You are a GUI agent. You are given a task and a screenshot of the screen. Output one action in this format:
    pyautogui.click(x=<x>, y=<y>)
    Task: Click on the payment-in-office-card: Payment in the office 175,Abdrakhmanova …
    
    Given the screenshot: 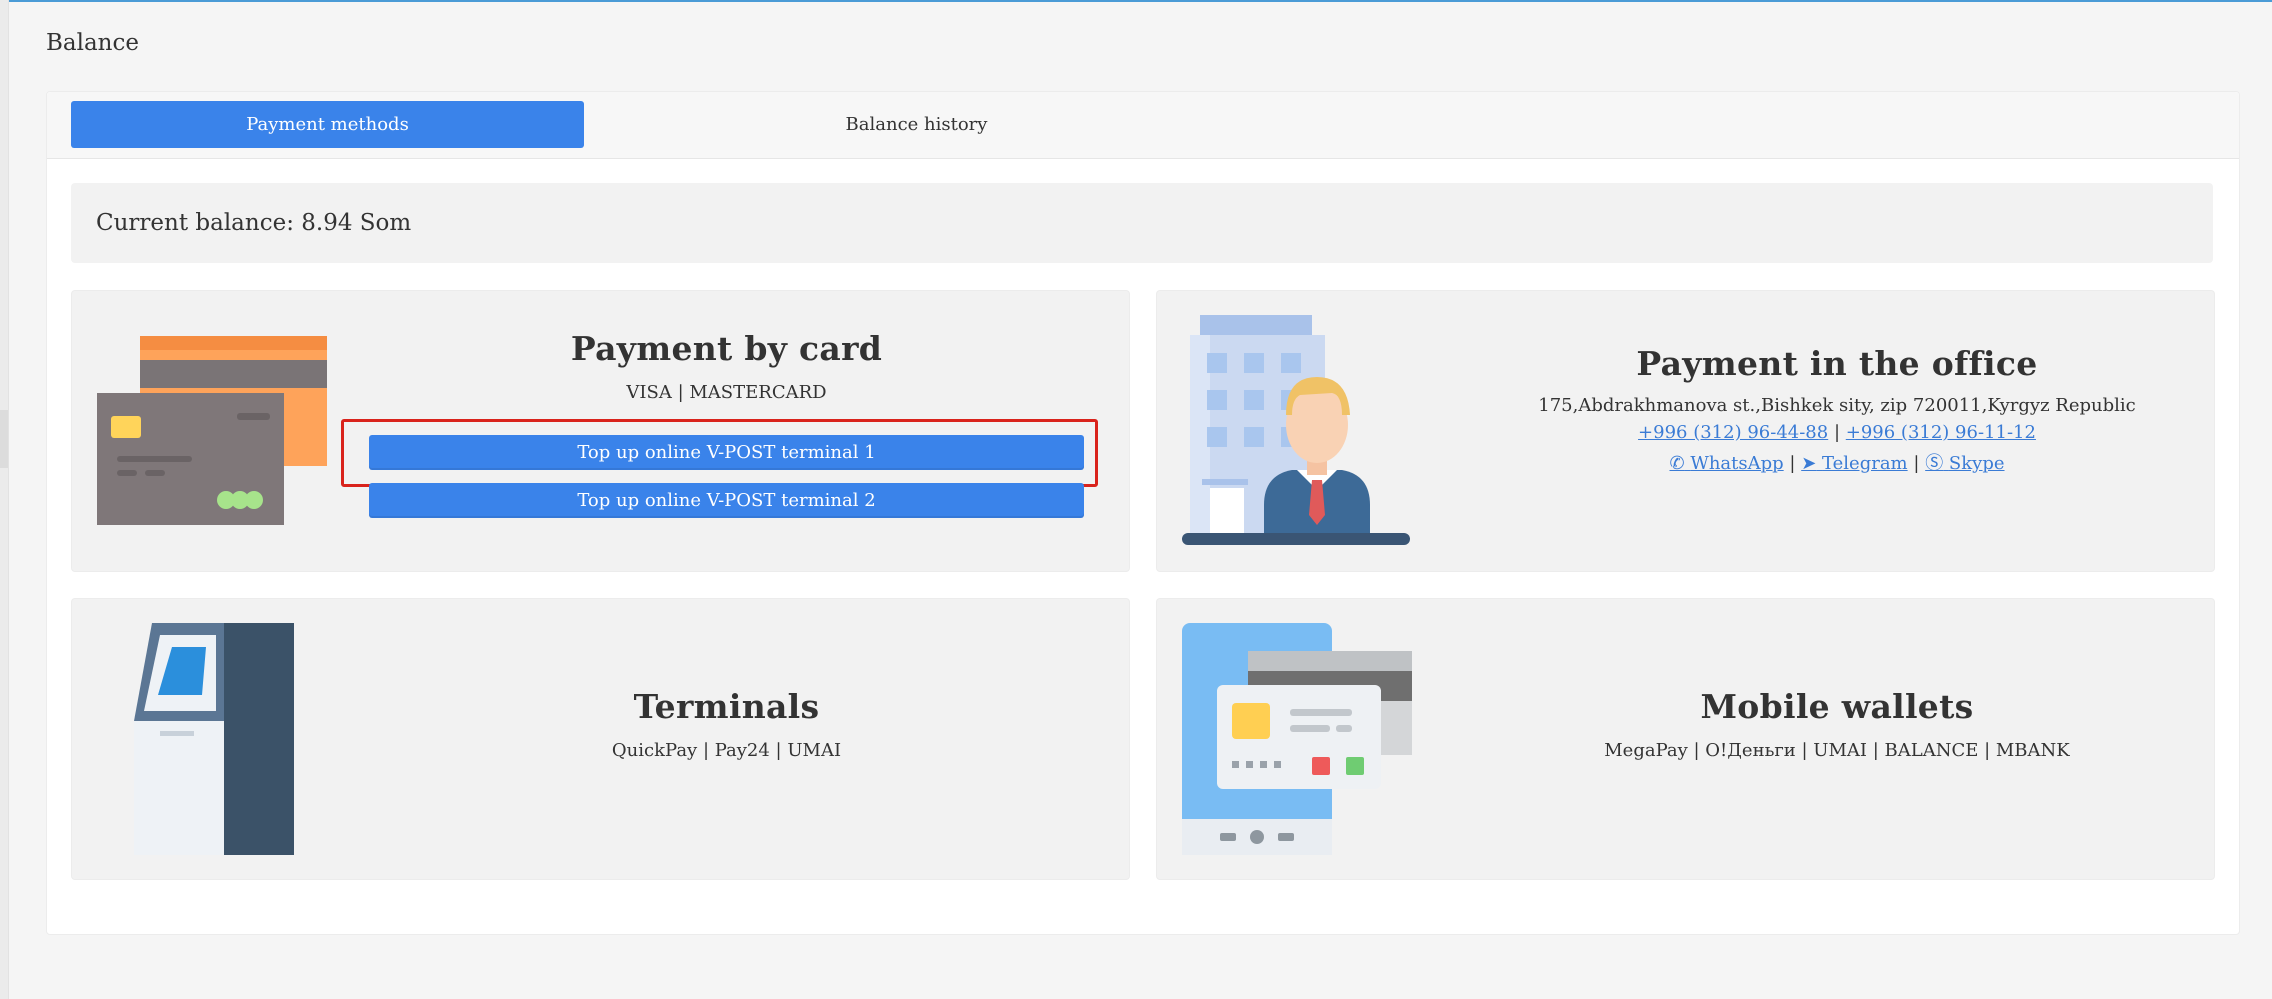 What is the action you would take?
    pyautogui.click(x=1685, y=431)
    